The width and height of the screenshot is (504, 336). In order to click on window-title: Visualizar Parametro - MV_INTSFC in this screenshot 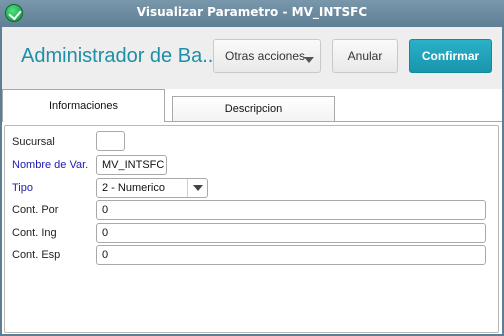, I will do `click(252, 12)`.